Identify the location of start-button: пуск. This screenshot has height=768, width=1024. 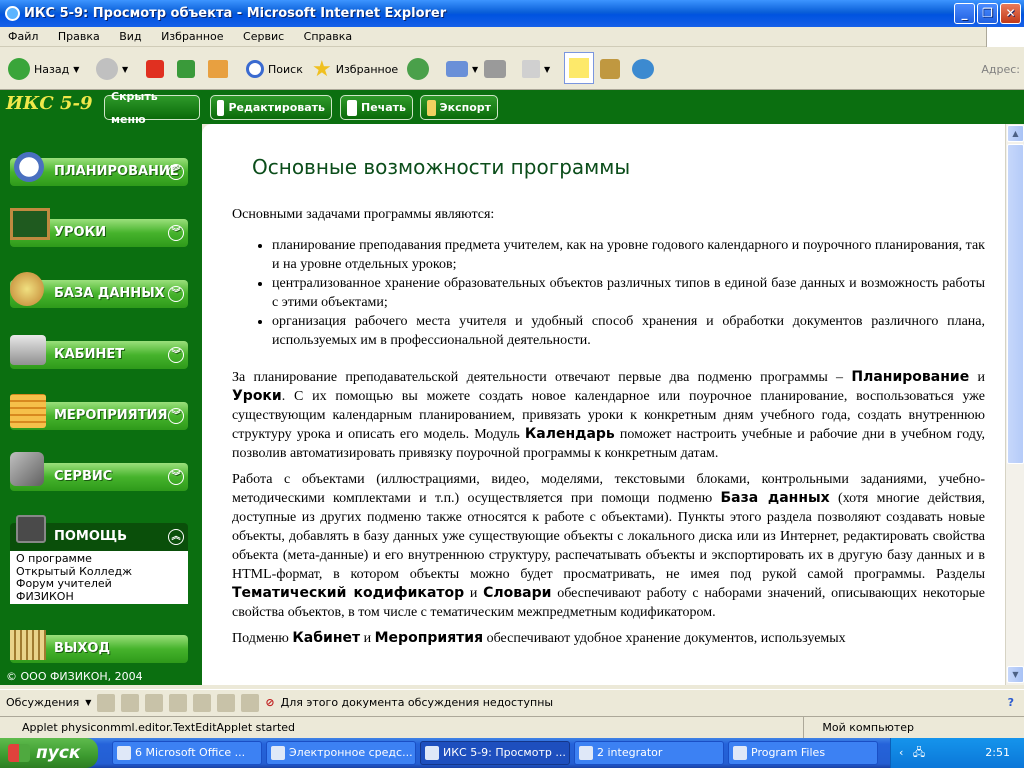
(49, 753).